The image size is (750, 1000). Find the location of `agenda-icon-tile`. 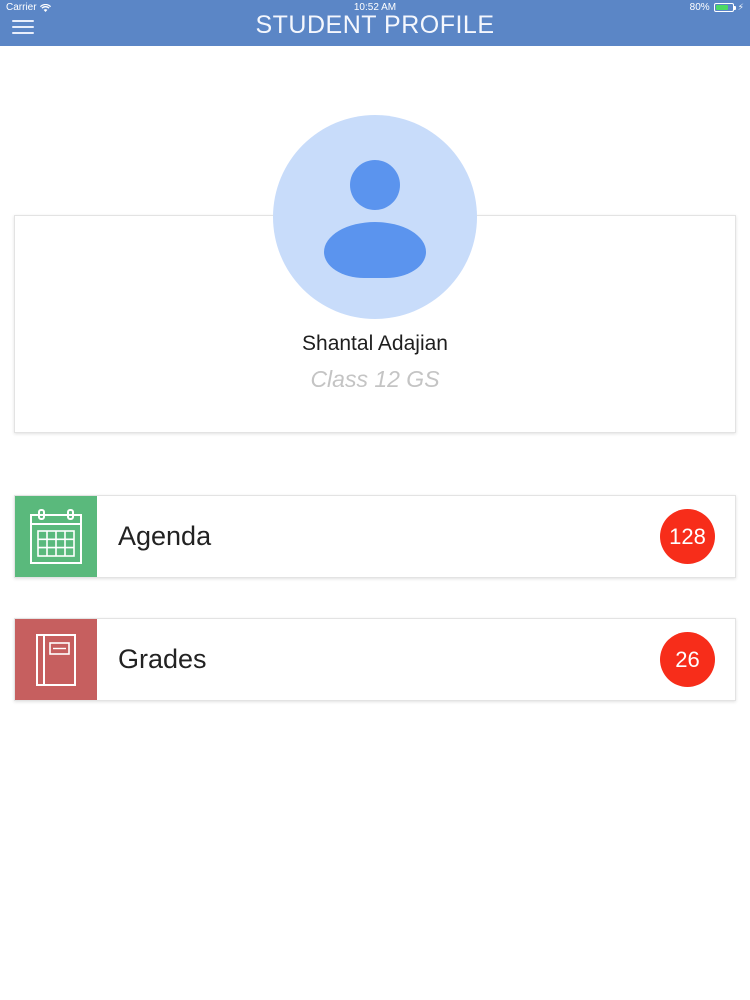

agenda-icon-tile is located at coordinates (56, 536).